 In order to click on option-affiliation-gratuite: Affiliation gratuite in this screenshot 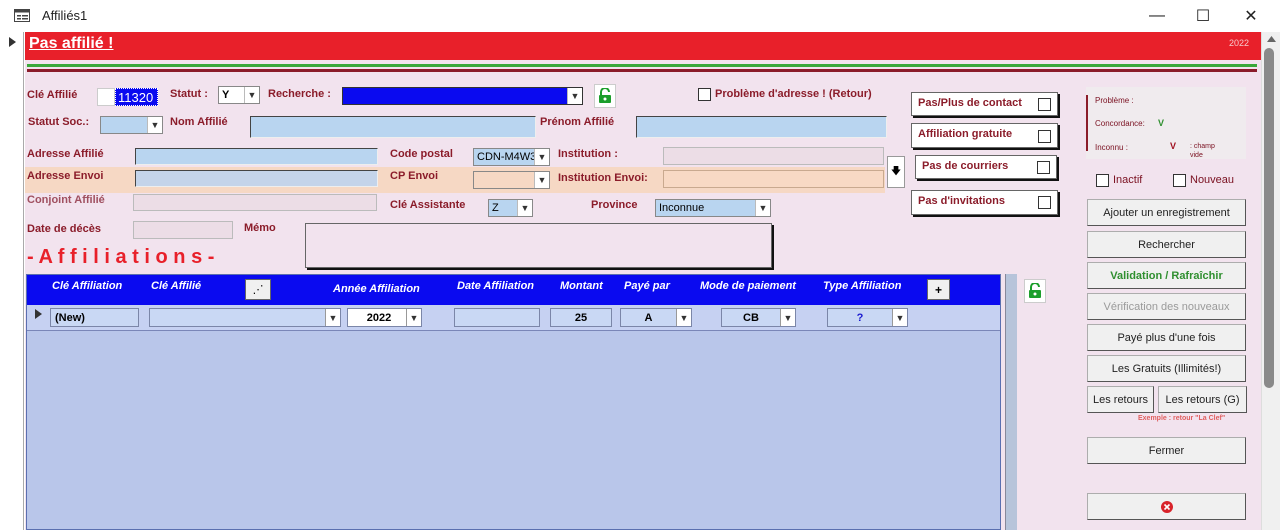, I will do `click(984, 135)`.